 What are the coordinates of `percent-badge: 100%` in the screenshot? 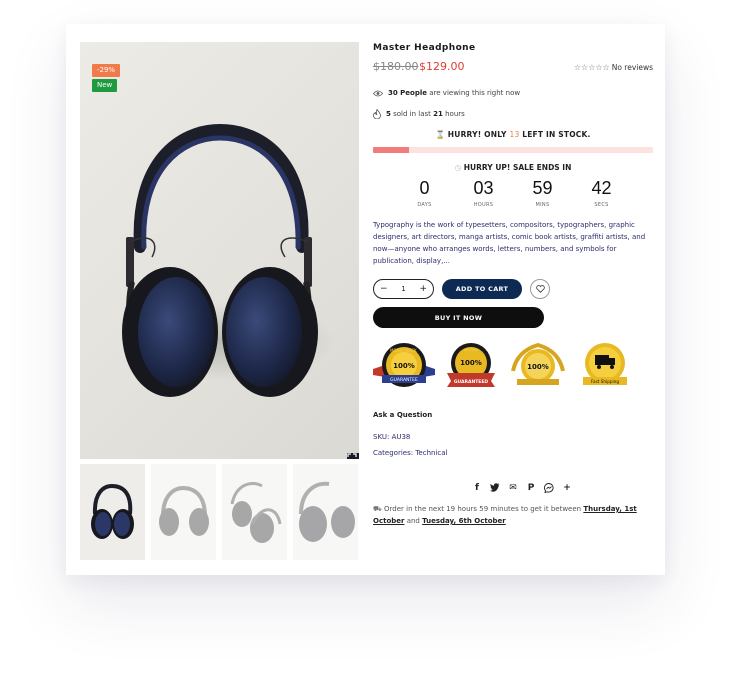 It's located at (538, 363).